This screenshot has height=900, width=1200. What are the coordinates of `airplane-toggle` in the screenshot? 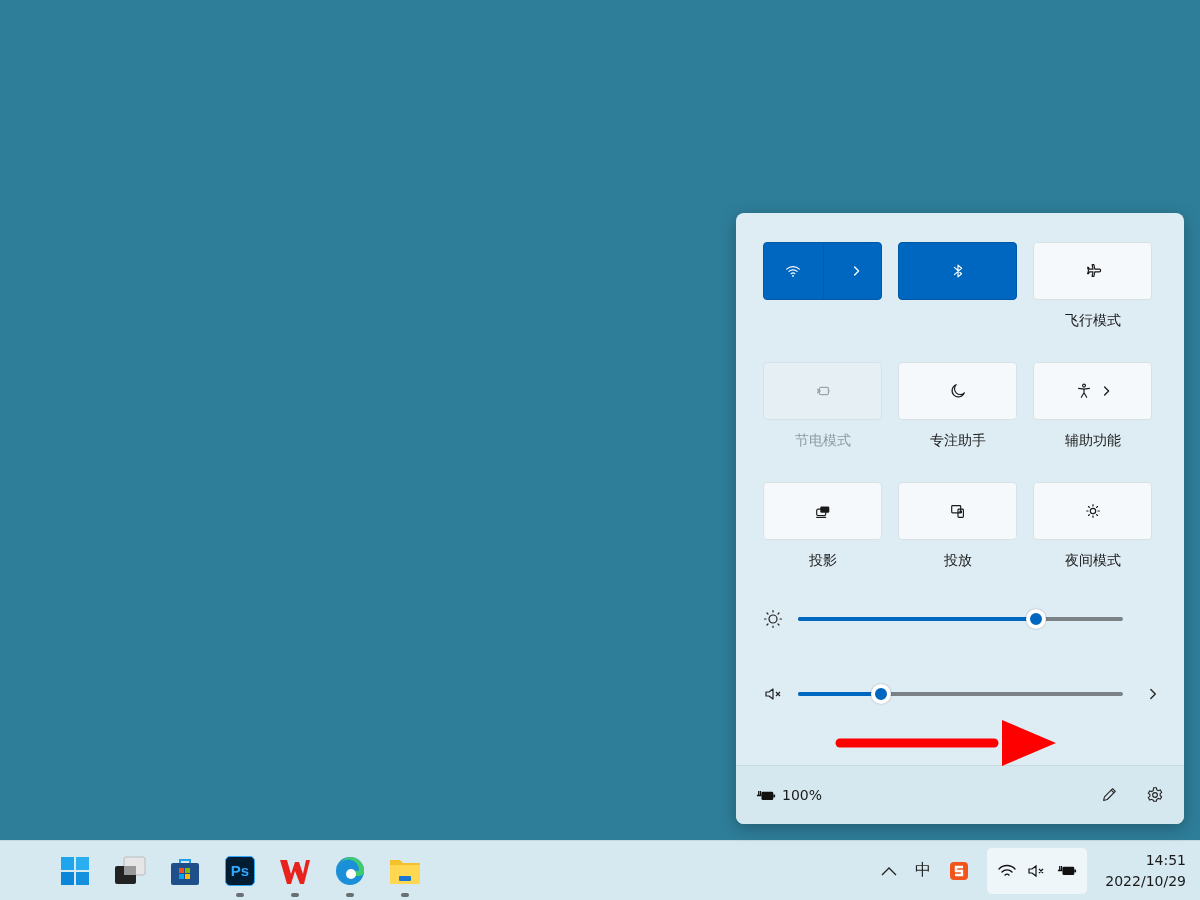 It's located at (1092, 271).